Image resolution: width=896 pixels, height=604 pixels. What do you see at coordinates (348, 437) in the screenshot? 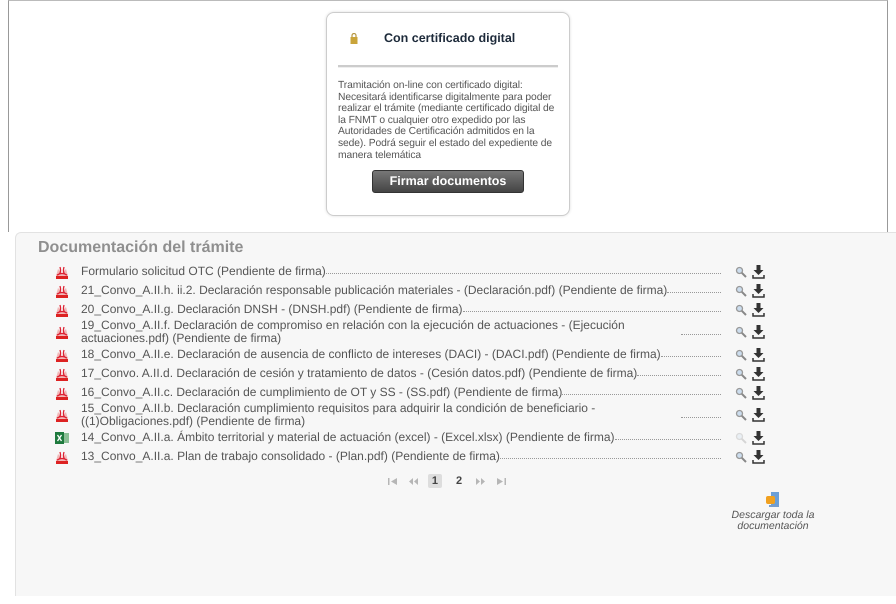
I see `document-link: 14_Convo_A.II.a. Ámbito territorial y material de actuación (excel) - (Excel.xlsx) (Pendiente de firma)` at bounding box center [348, 437].